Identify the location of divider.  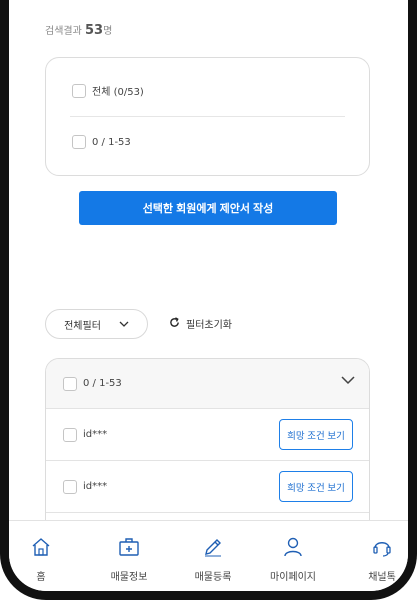
(207, 116).